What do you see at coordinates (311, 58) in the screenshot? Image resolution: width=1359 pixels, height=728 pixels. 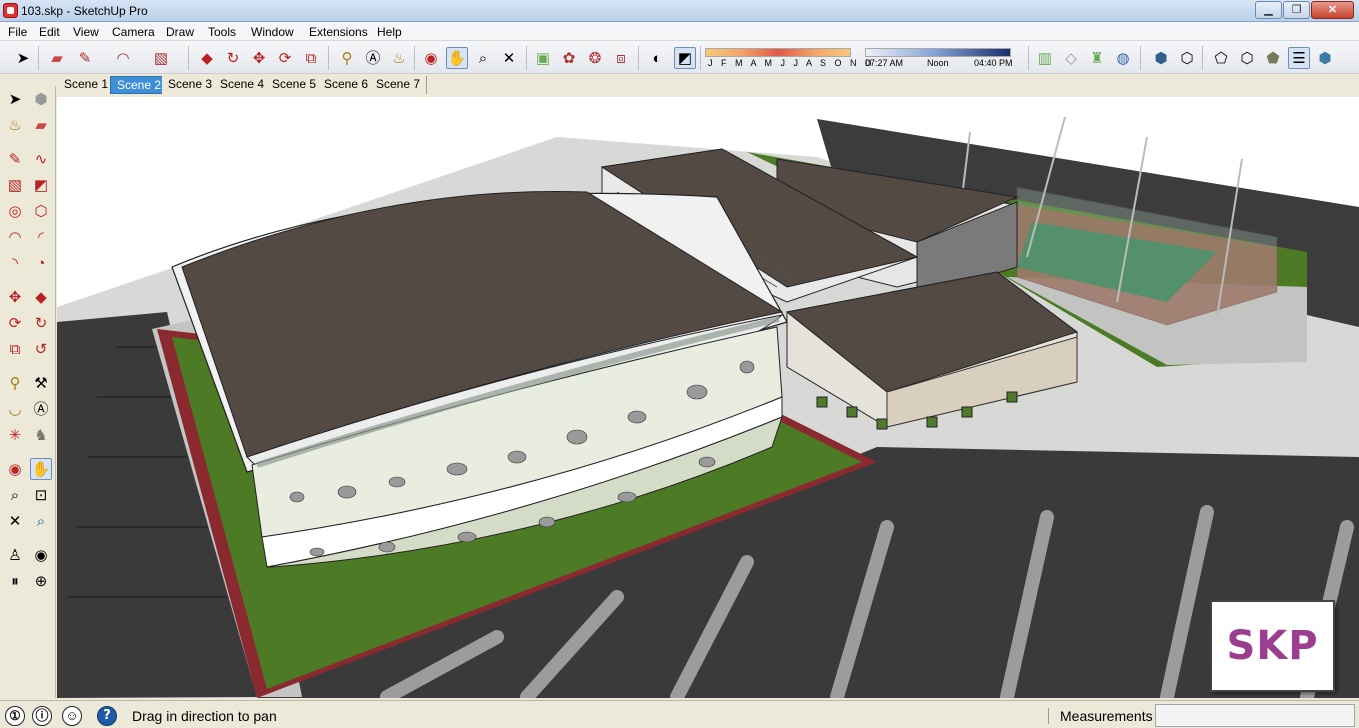 I see `scale-tool-icon: ⧉` at bounding box center [311, 58].